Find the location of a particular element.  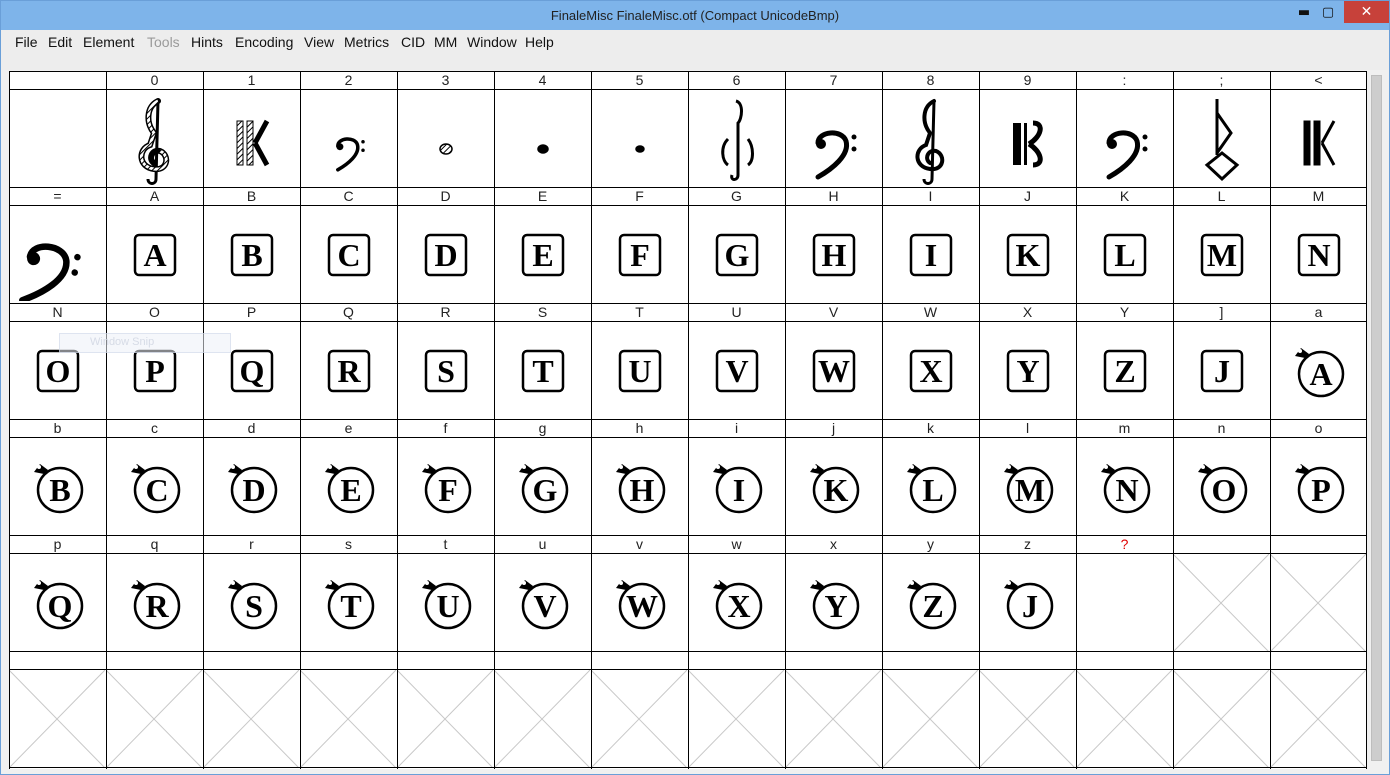

boxed-letter-glyph: VV is located at coordinates (736, 370).